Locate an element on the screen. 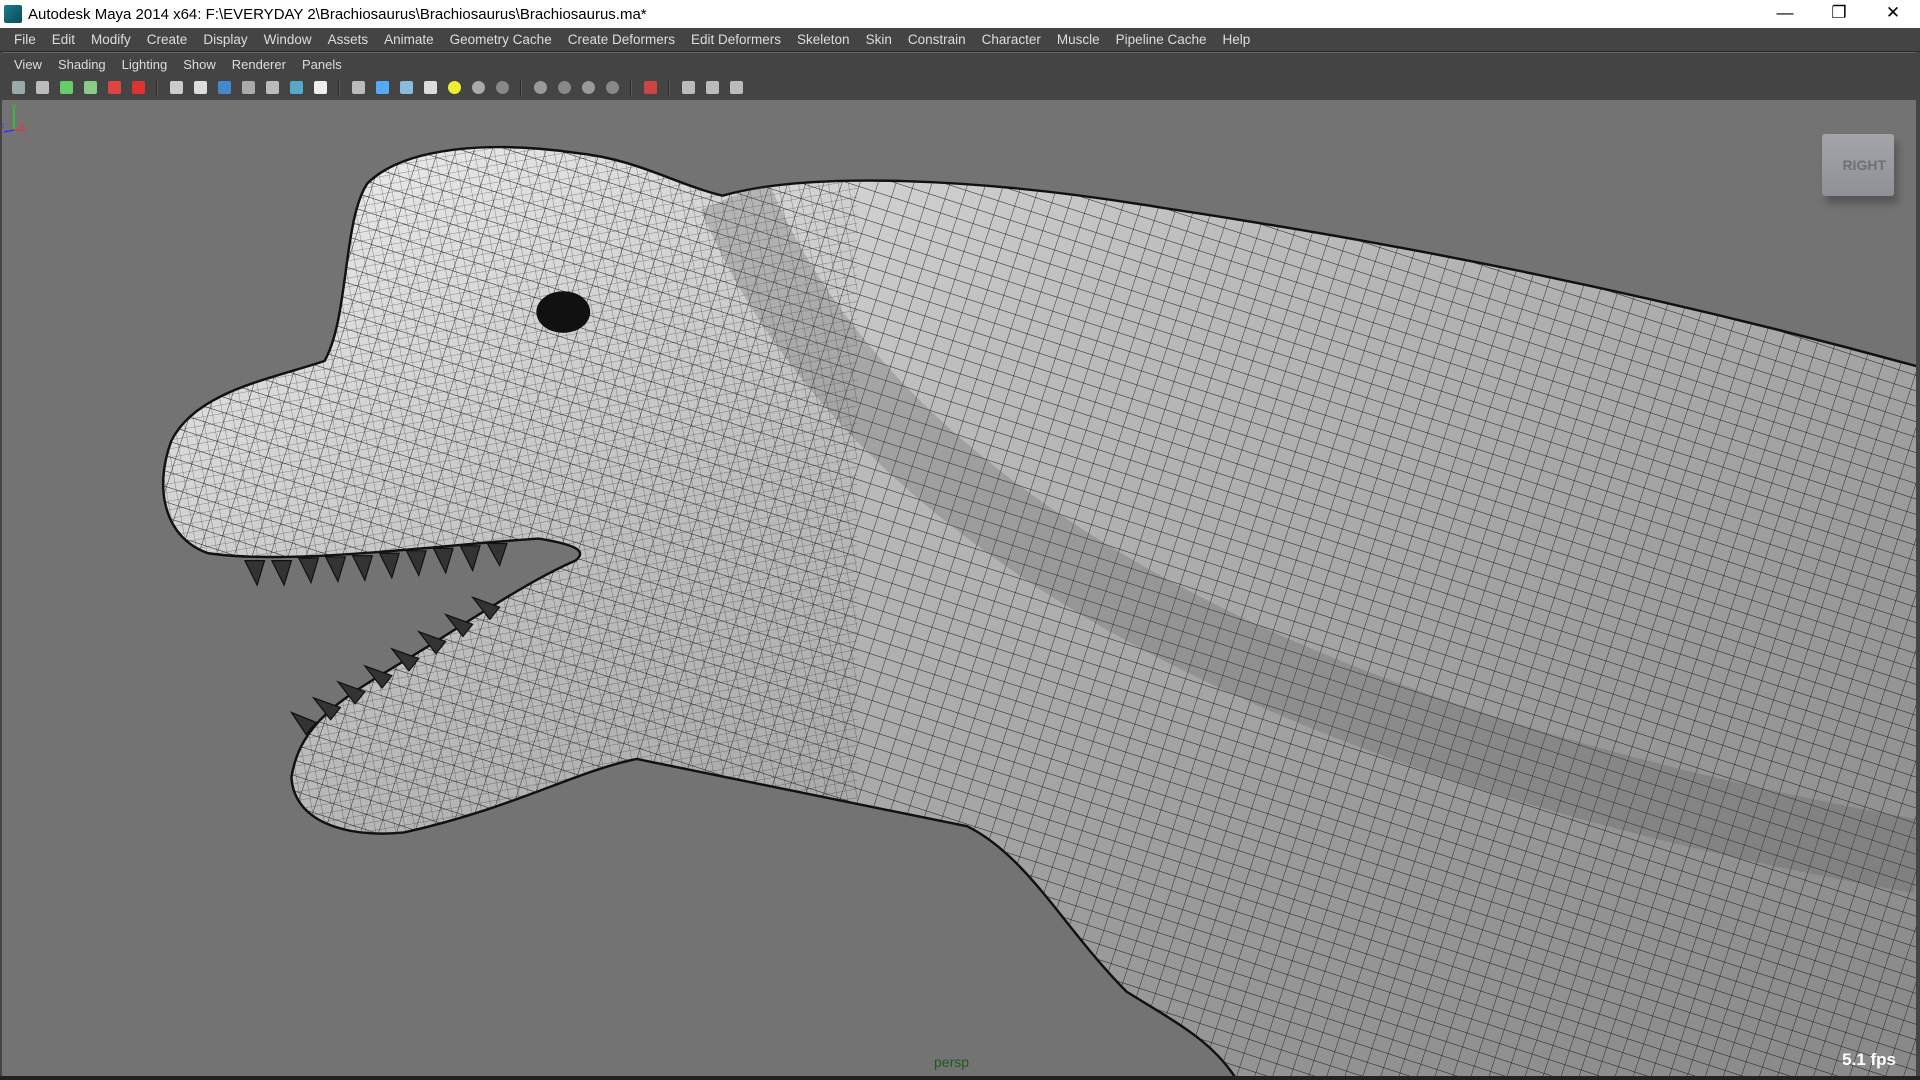 The width and height of the screenshot is (1920, 1080). shadows-icon is located at coordinates (478, 88).